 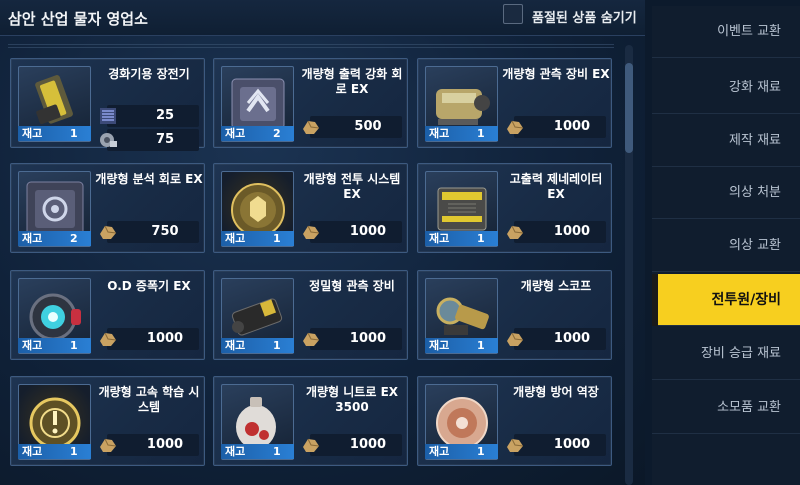 I want to click on sidebar-item-combatant-equipment: 전투원/장비, so click(x=726, y=300).